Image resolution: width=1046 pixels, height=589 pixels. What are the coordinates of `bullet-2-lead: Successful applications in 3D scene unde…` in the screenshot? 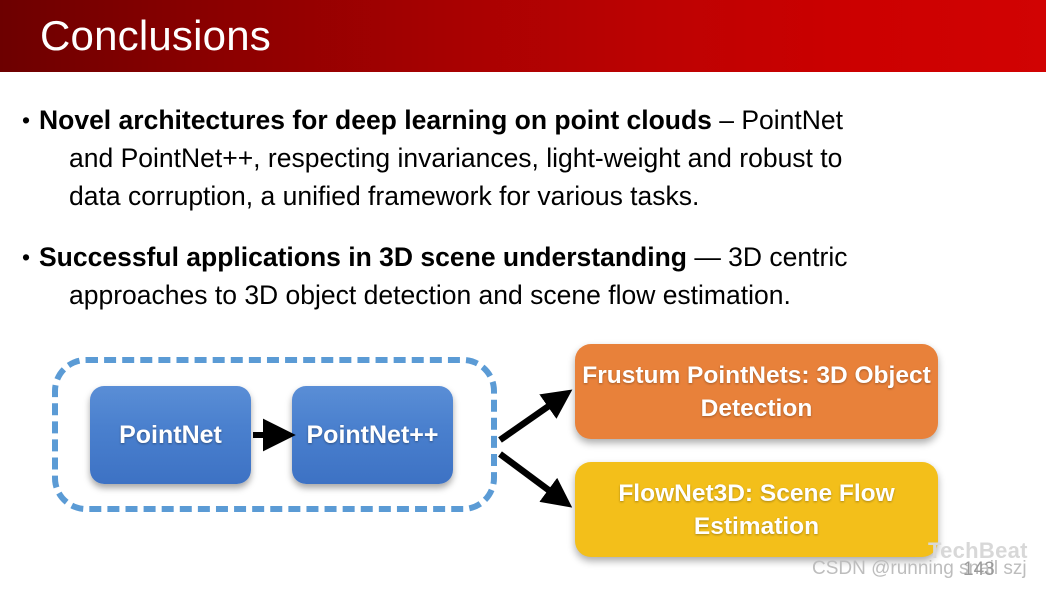 It's located at (363, 257).